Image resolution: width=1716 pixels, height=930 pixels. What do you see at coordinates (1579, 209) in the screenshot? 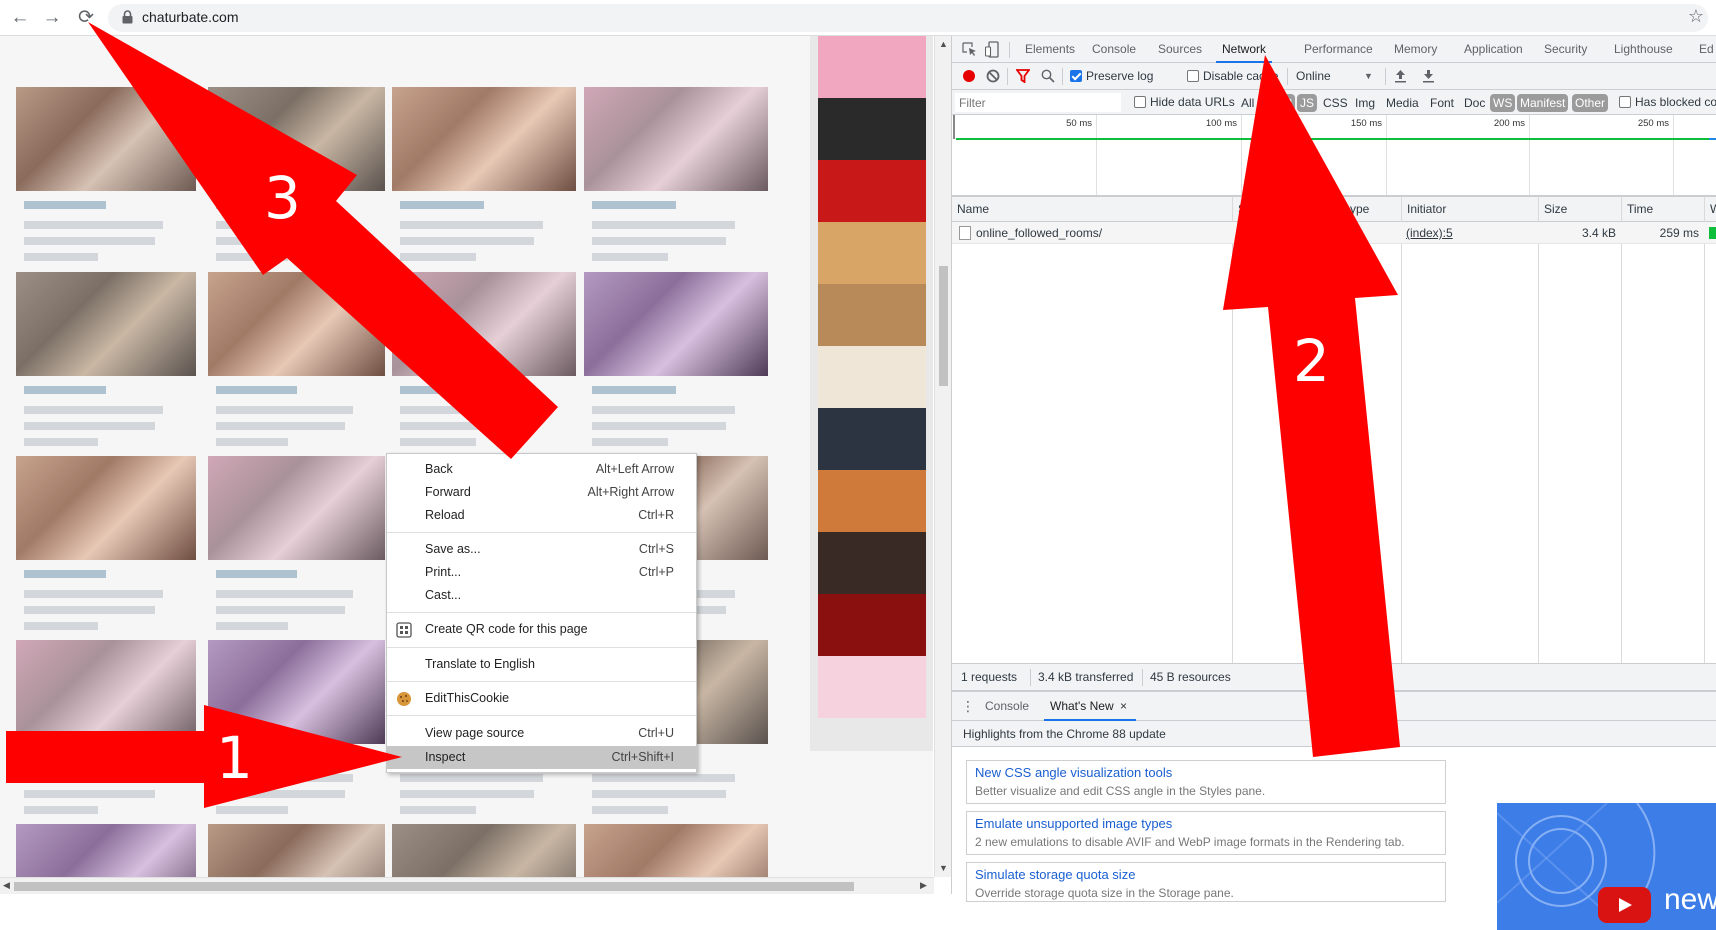
I see `column-header-size: Size` at bounding box center [1579, 209].